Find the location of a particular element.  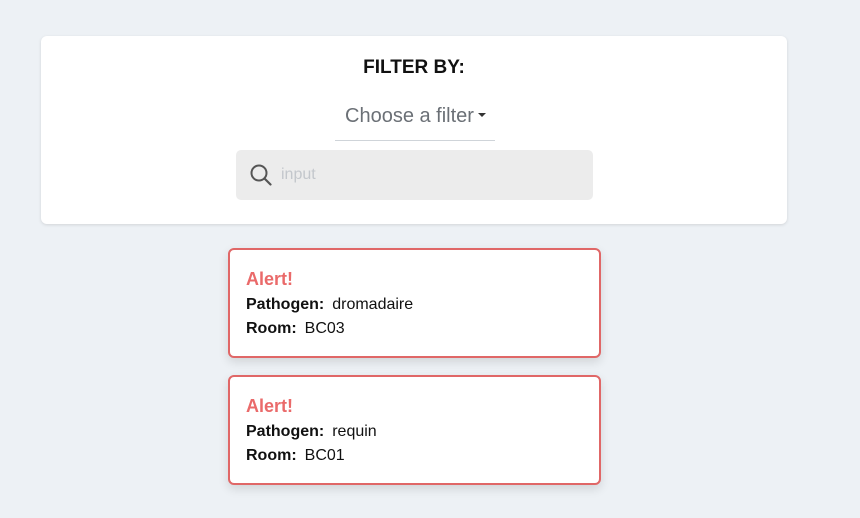

search-box is located at coordinates (414, 175).